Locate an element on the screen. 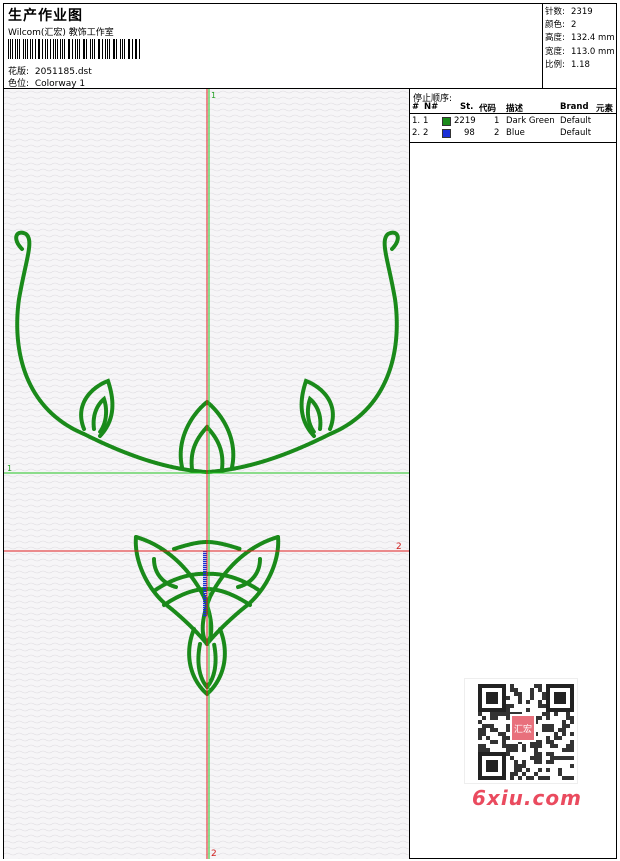  qr-code-watermark: 汇宏 is located at coordinates (521, 731).